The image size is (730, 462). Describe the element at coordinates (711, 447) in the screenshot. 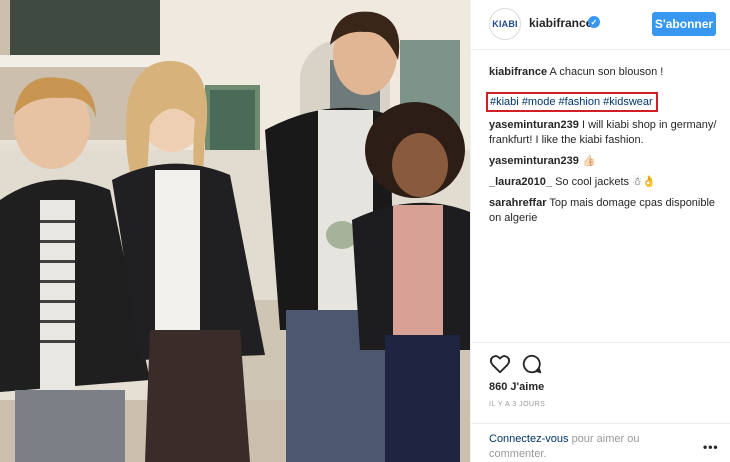

I see `ellipsis-icon: •••` at that location.